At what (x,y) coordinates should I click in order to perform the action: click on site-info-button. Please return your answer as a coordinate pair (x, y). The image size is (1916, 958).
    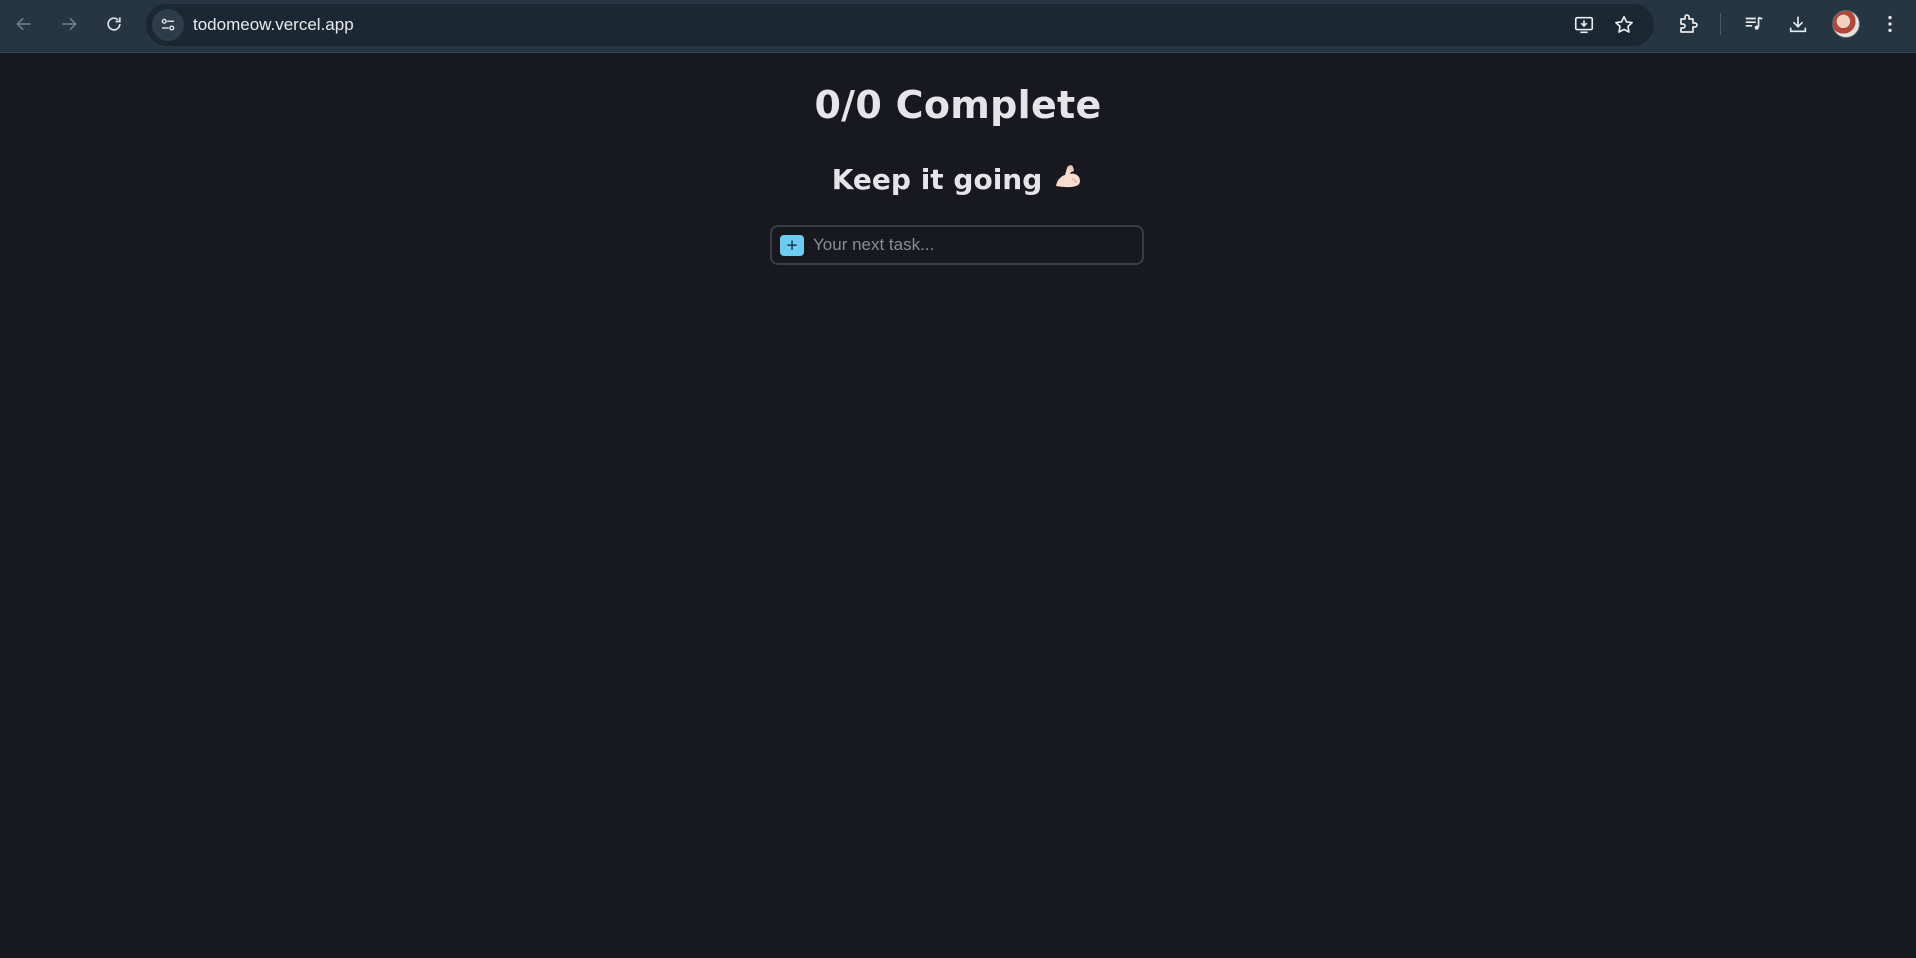
    Looking at the image, I should click on (168, 25).